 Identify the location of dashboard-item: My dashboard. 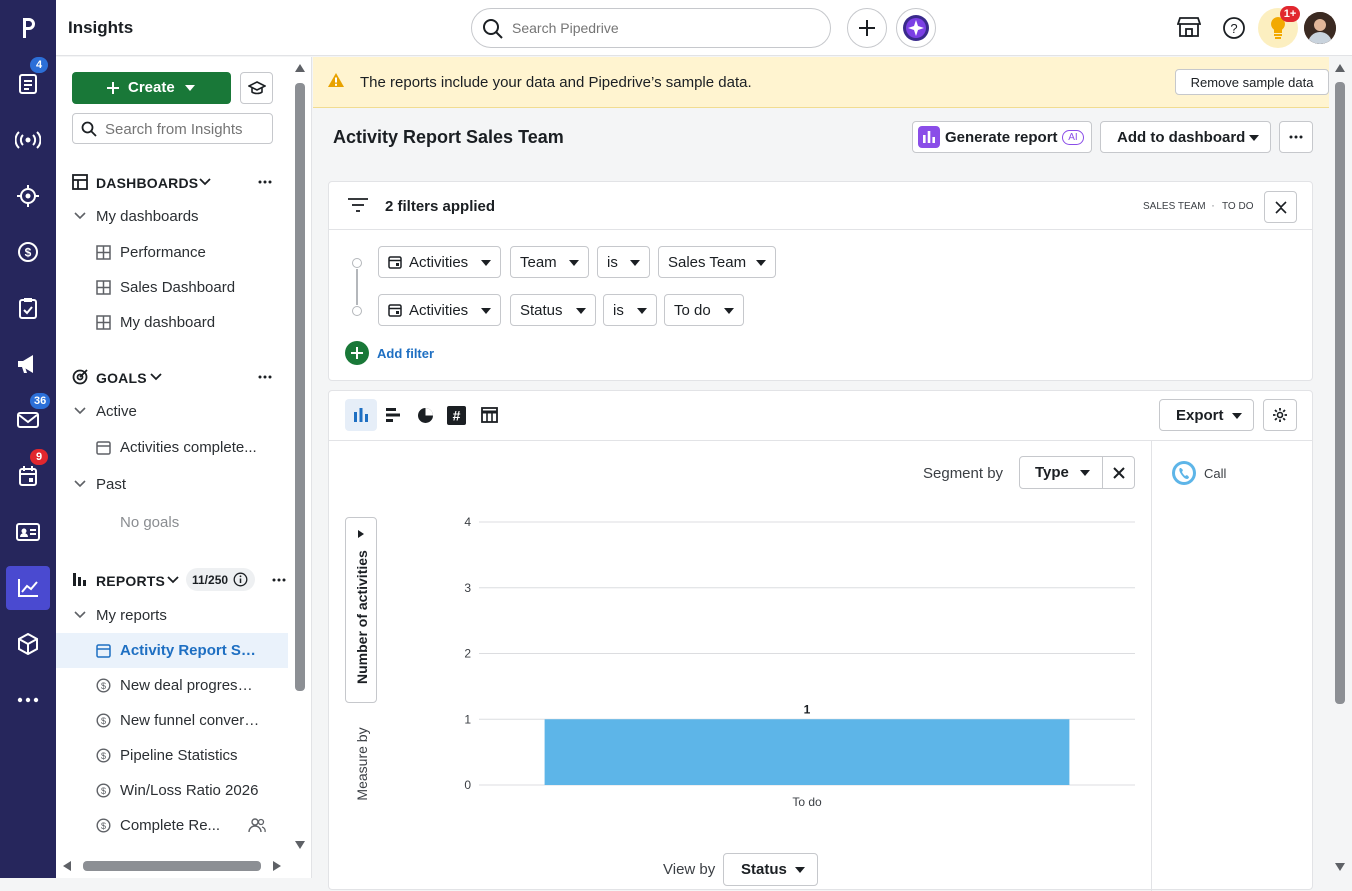
(171, 322).